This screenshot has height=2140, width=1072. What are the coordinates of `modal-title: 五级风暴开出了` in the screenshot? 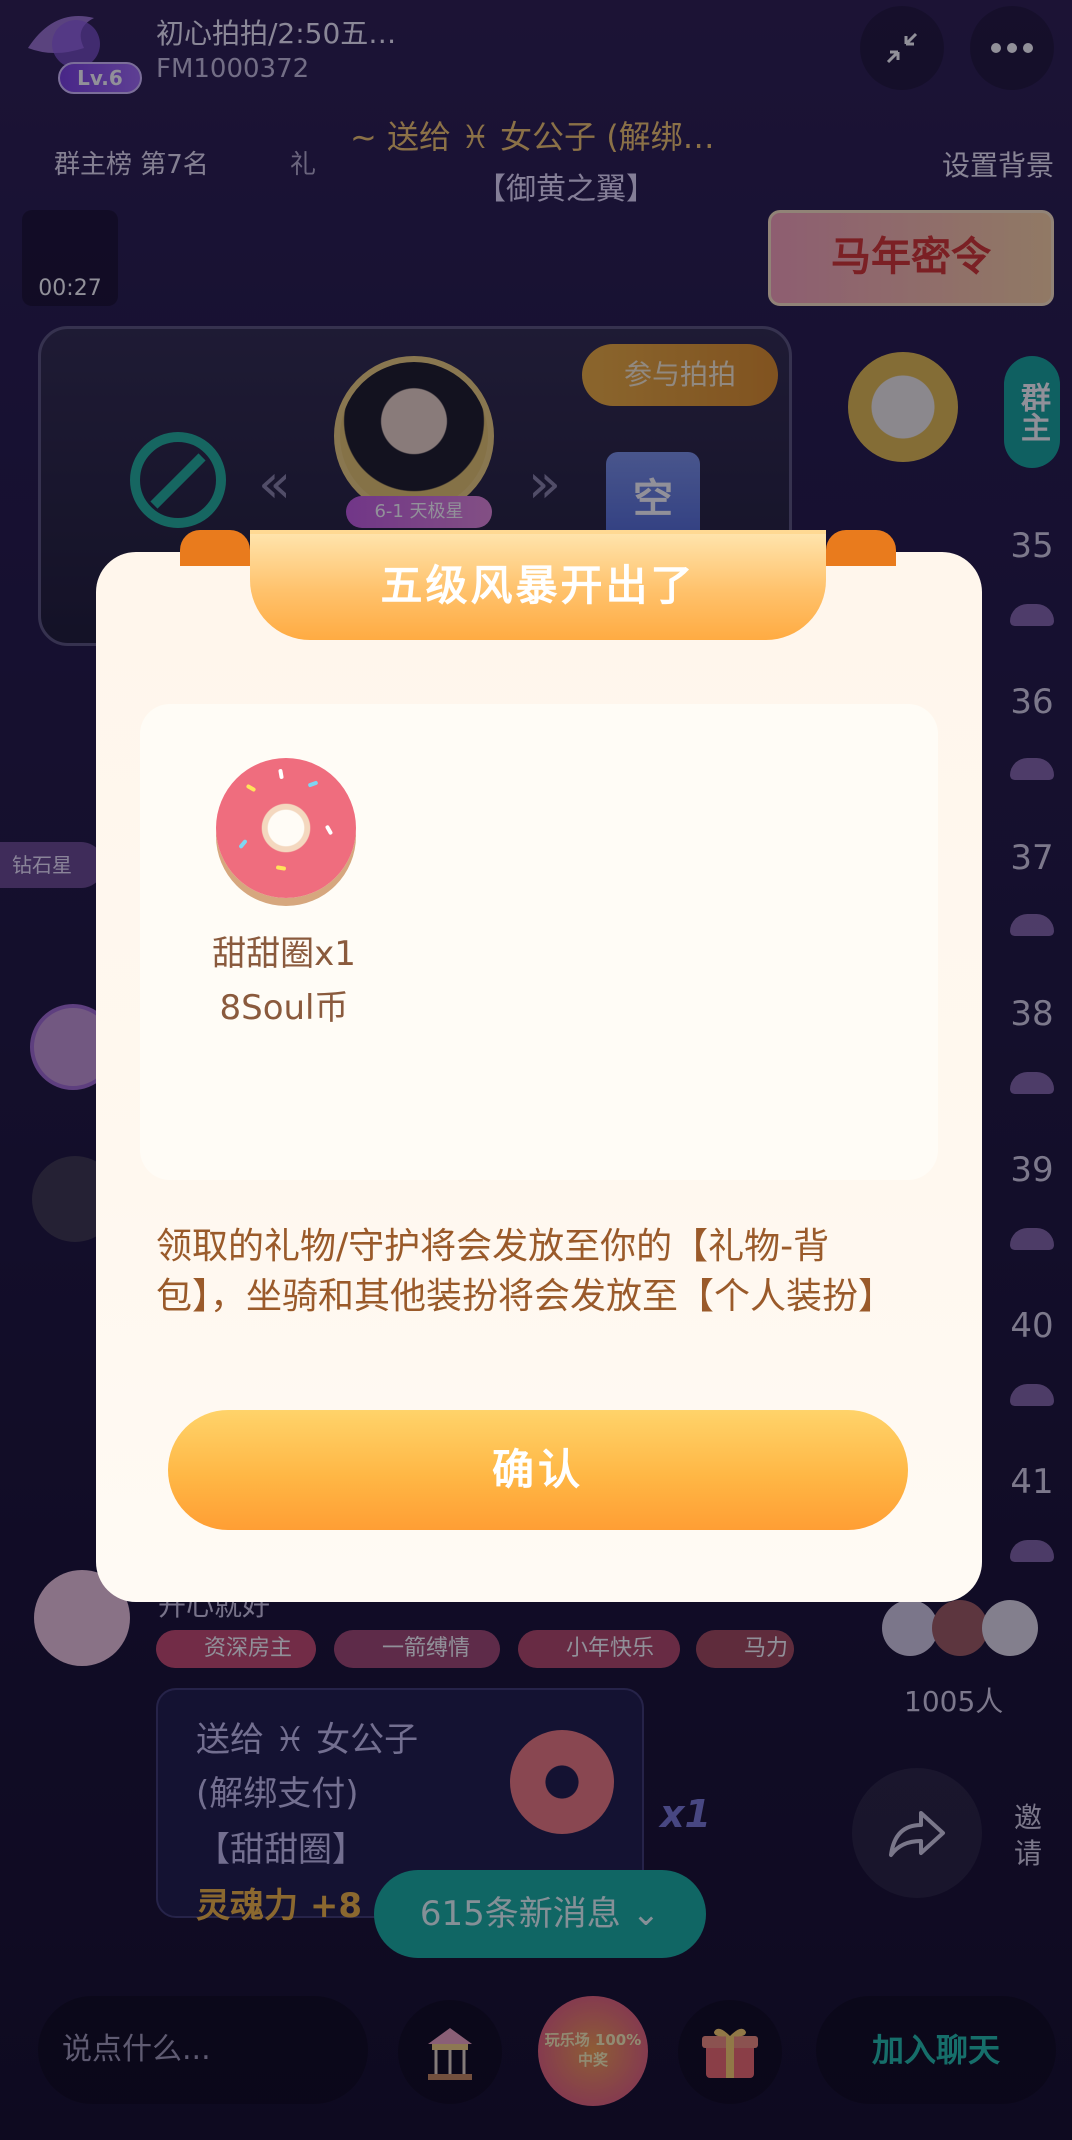 It's located at (538, 585).